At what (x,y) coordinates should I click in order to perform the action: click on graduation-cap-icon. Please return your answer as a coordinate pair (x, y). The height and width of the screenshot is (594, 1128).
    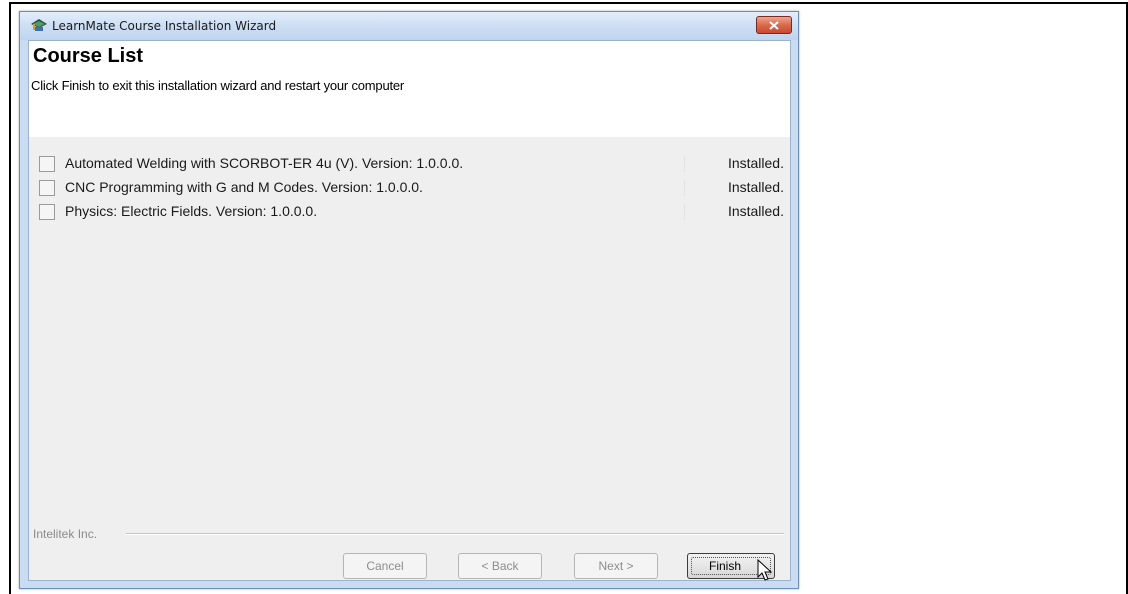
    Looking at the image, I should click on (39, 25).